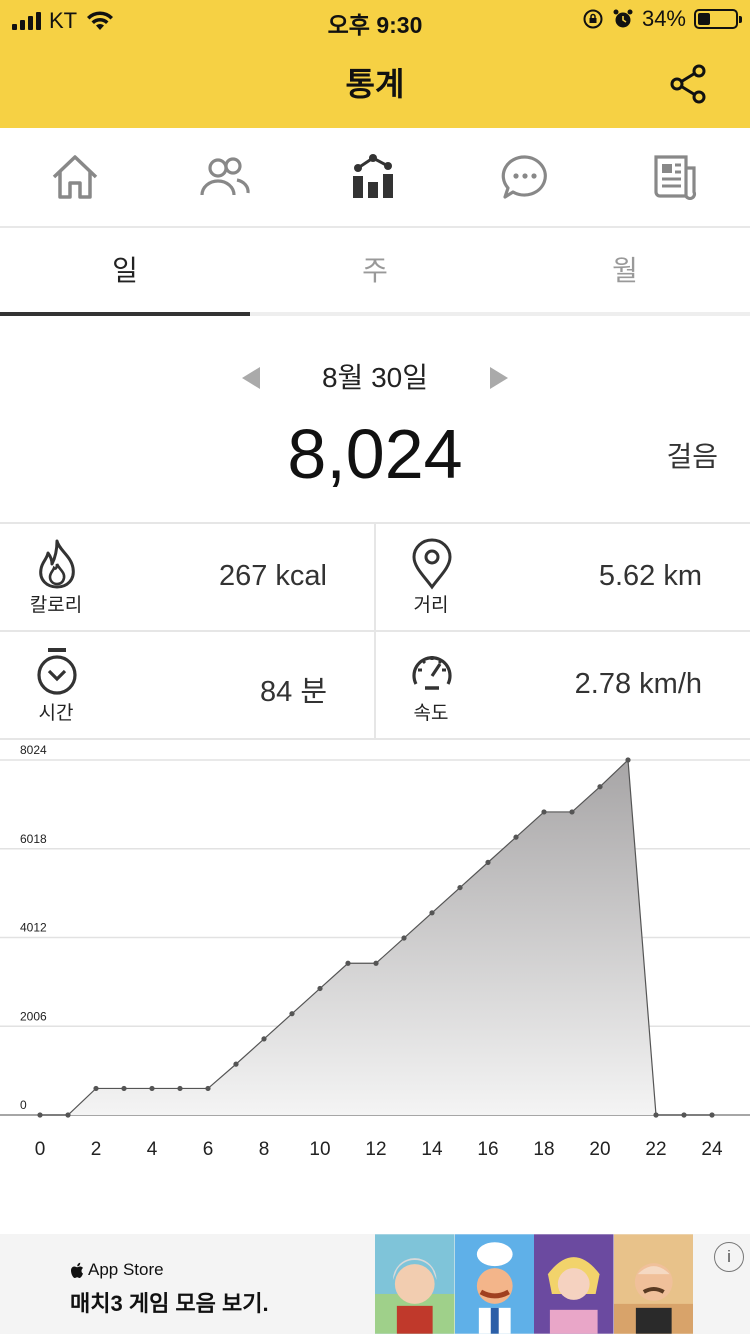  What do you see at coordinates (650, 576) in the screenshot?
I see `distance-value: 5.62 km` at bounding box center [650, 576].